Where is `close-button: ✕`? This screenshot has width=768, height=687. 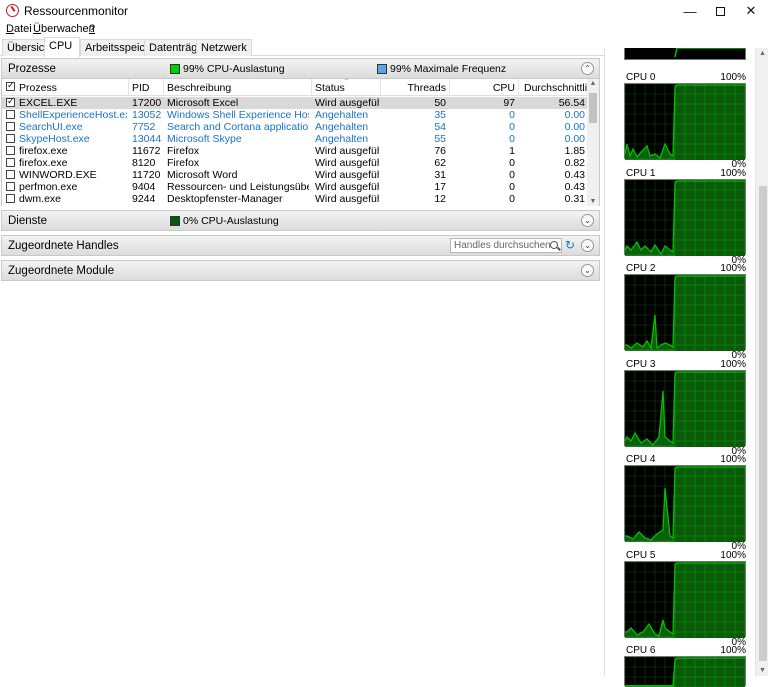
close-button: ✕ is located at coordinates (750, 11).